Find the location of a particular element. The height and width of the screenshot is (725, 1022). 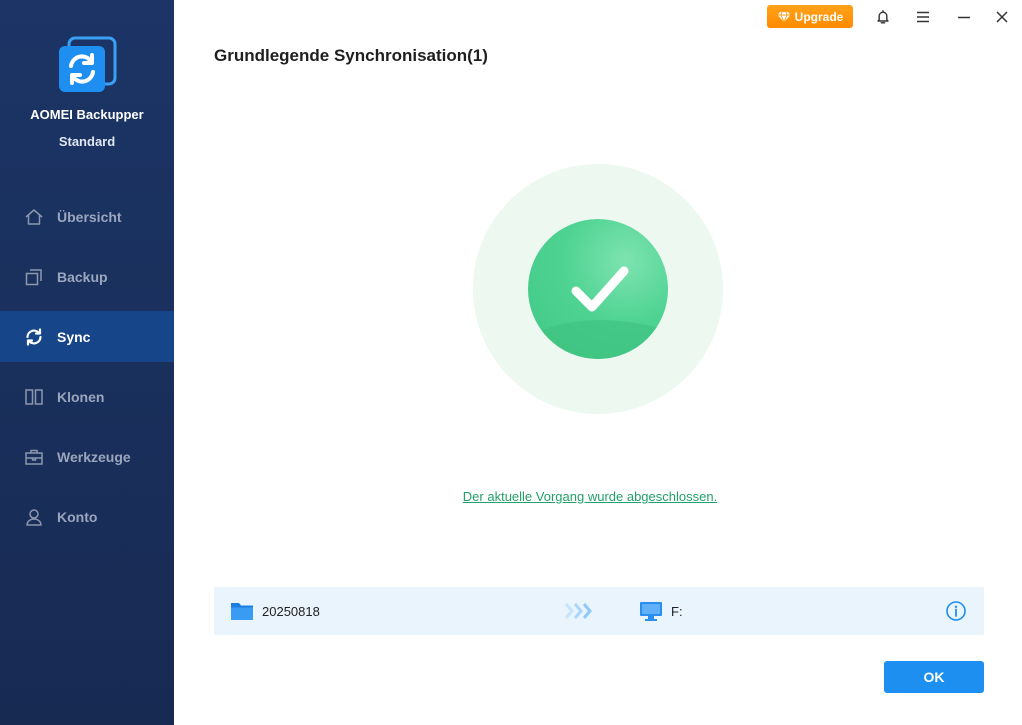

success-check-icon is located at coordinates (598, 289).